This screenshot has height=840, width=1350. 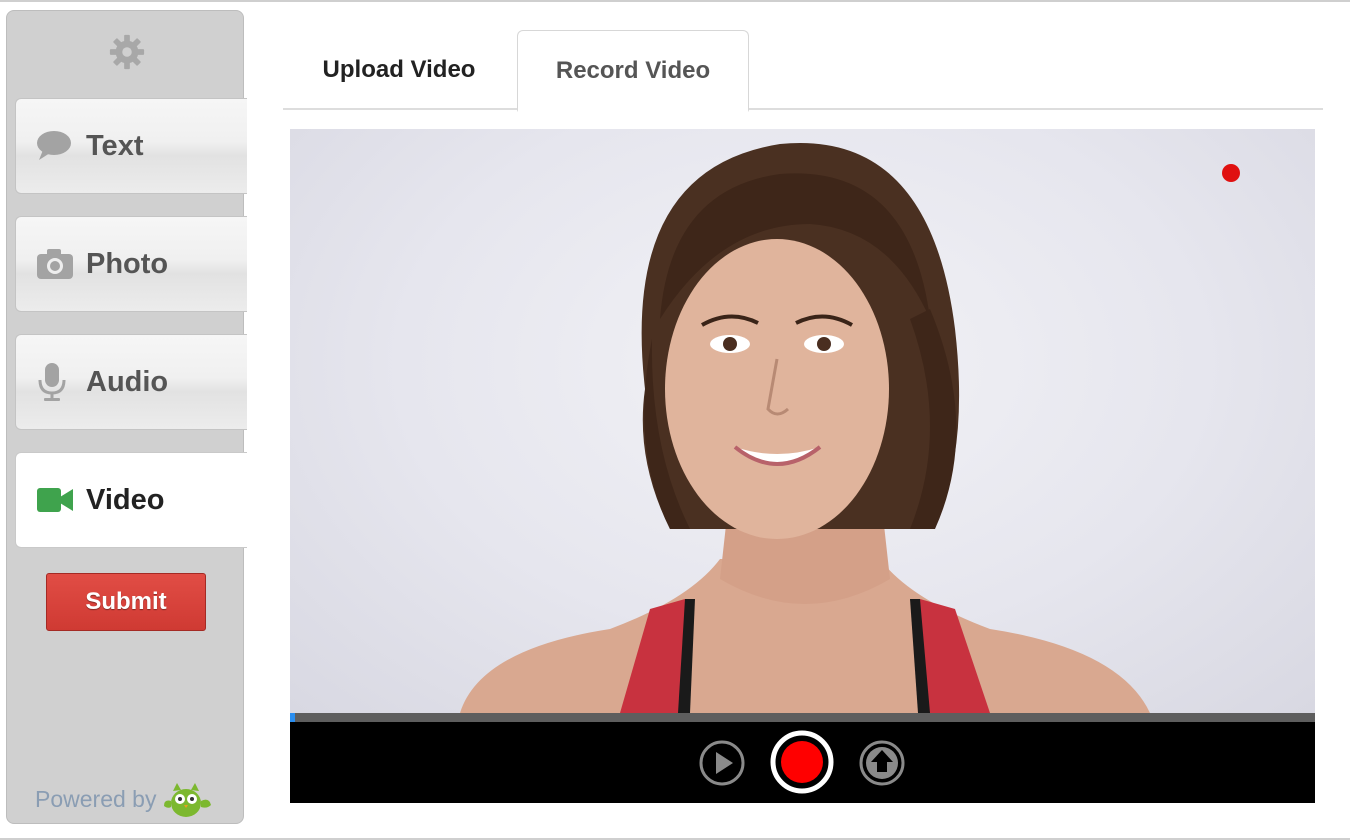 I want to click on recording-indicator, so click(x=1231, y=173).